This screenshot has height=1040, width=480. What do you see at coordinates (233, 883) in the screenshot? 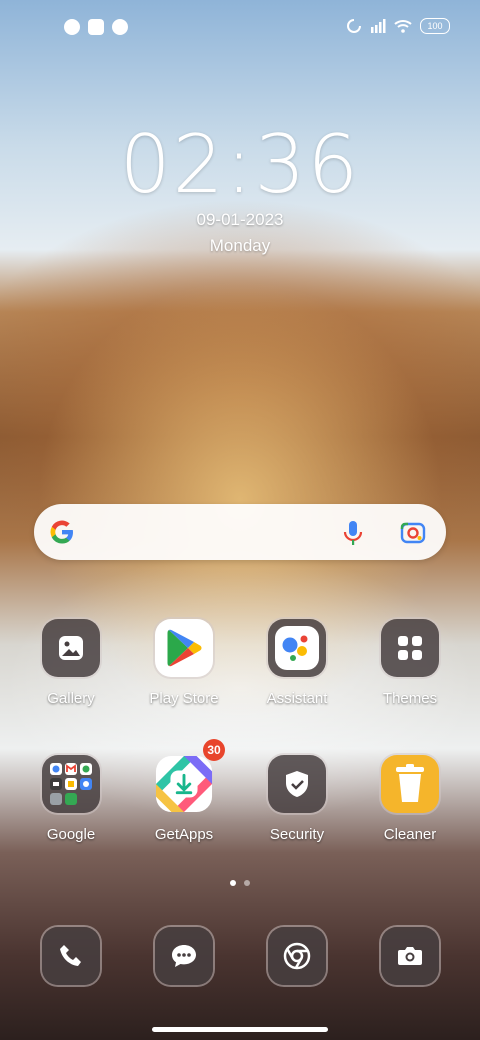
I see `page-dot-active` at bounding box center [233, 883].